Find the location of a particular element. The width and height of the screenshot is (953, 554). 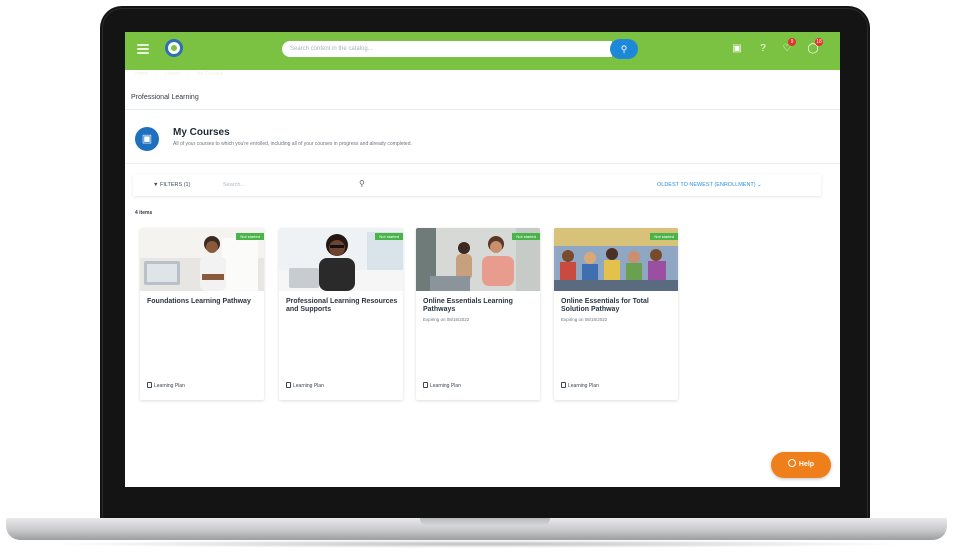

chat-count-badge: 18 is located at coordinates (819, 42).